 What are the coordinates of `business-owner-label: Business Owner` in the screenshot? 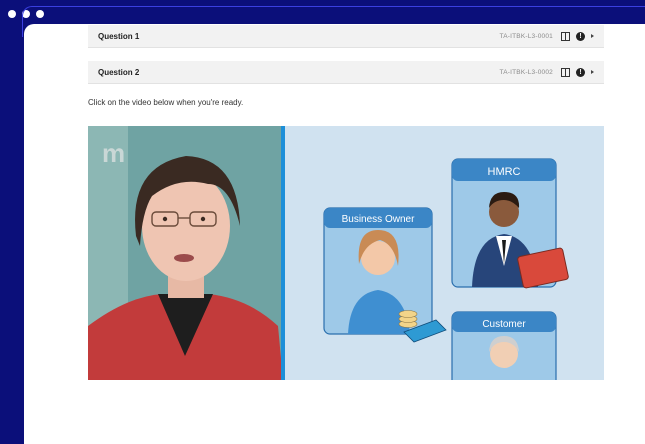 It's located at (378, 219).